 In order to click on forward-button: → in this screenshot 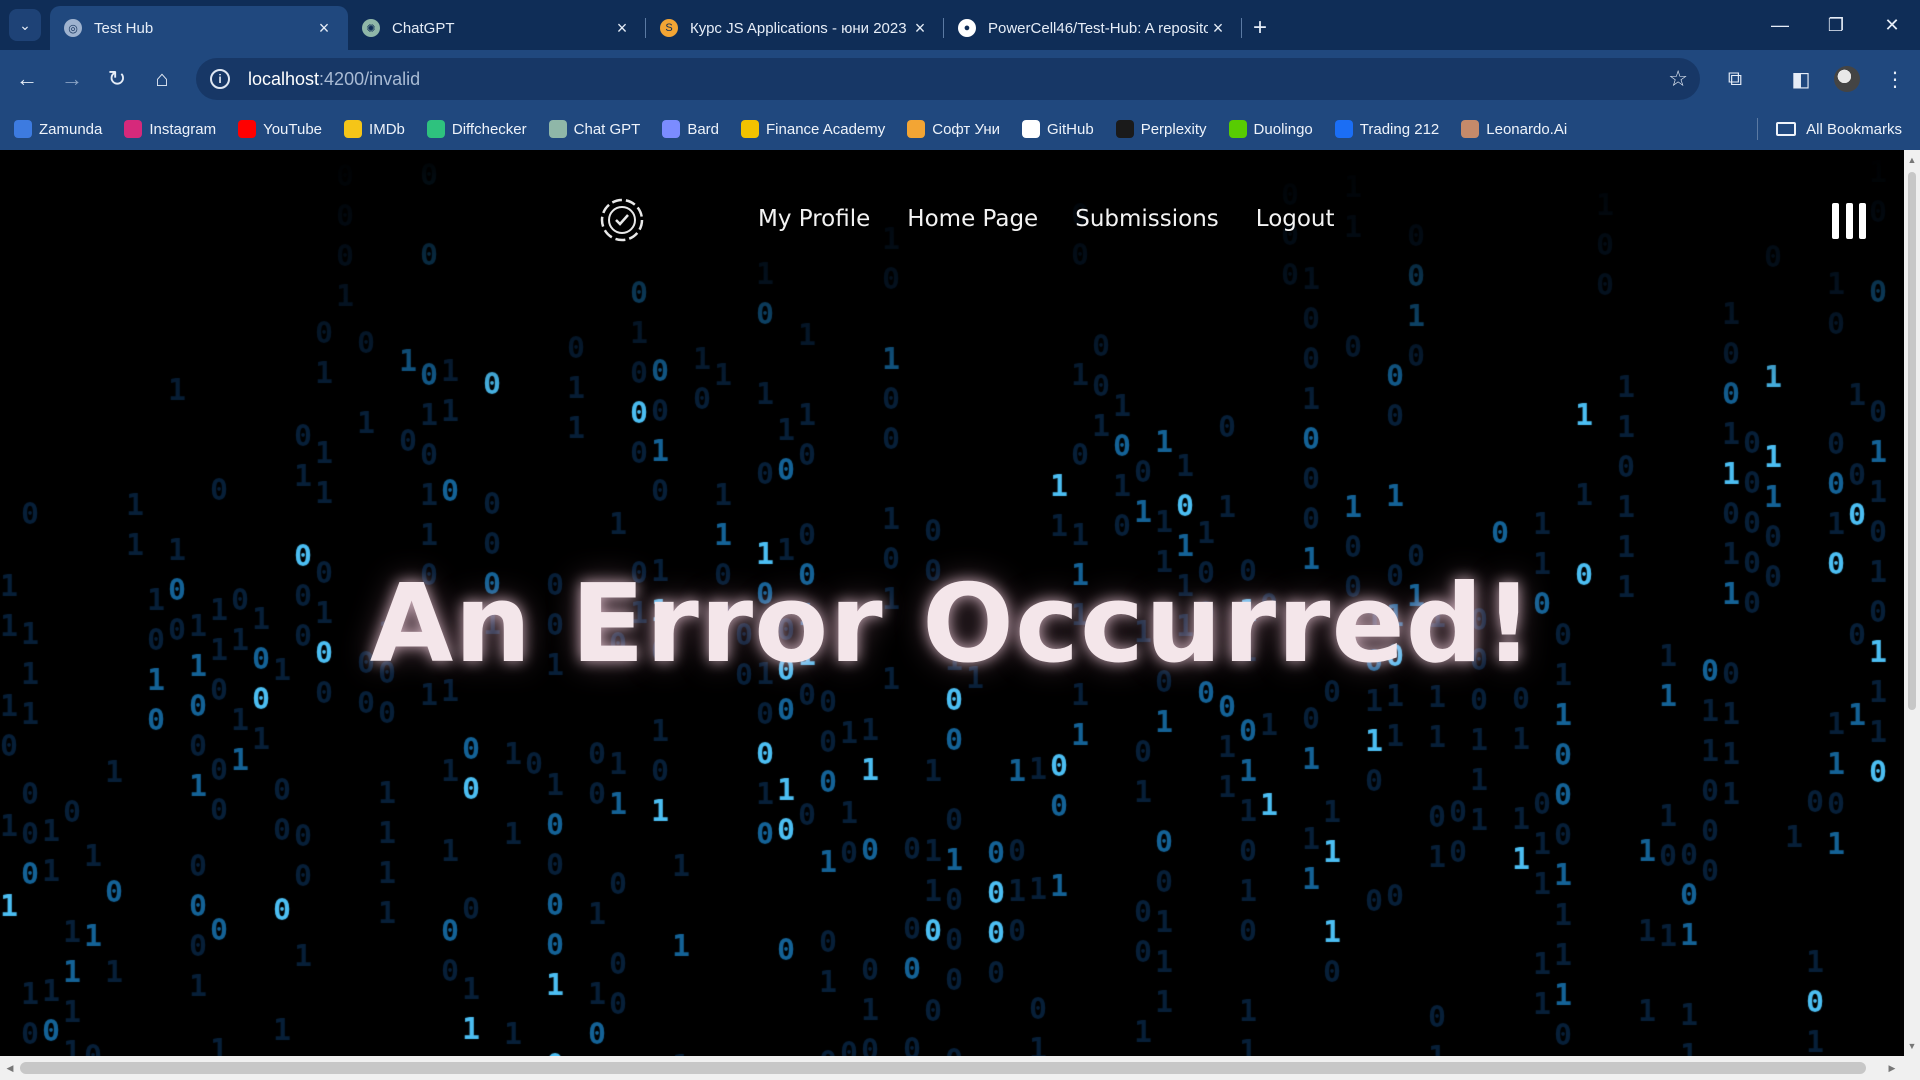, I will do `click(72, 79)`.